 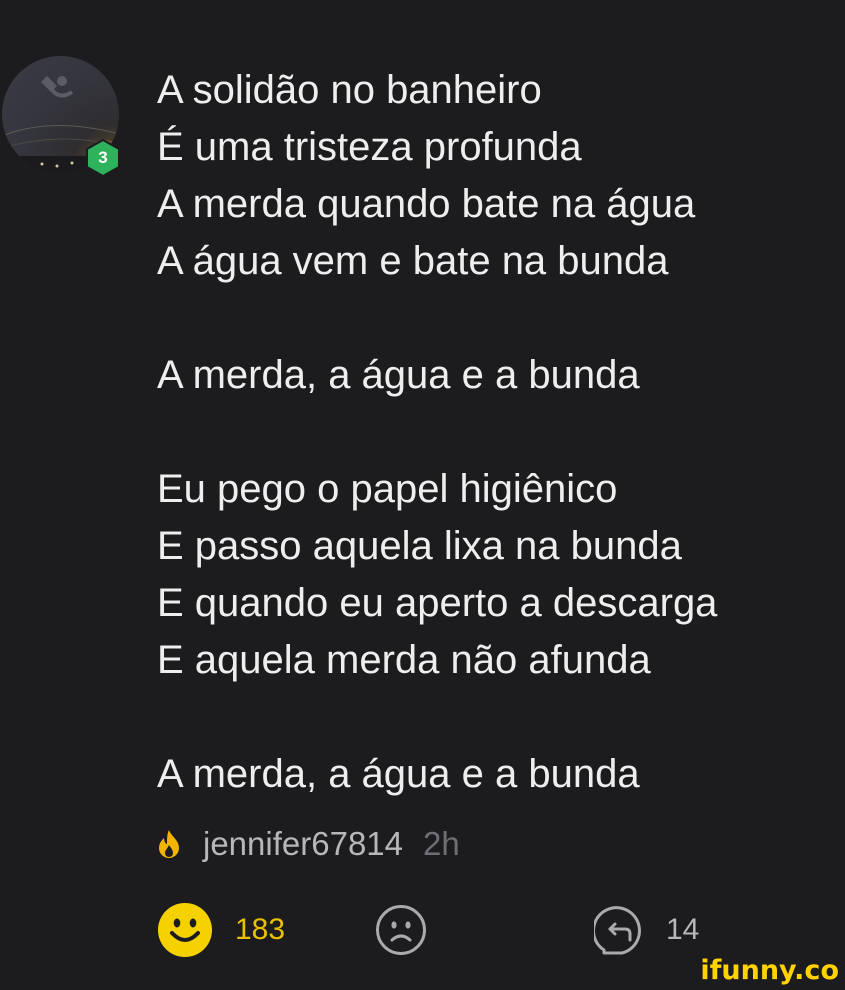 I want to click on unsmile-button, so click(x=401, y=930).